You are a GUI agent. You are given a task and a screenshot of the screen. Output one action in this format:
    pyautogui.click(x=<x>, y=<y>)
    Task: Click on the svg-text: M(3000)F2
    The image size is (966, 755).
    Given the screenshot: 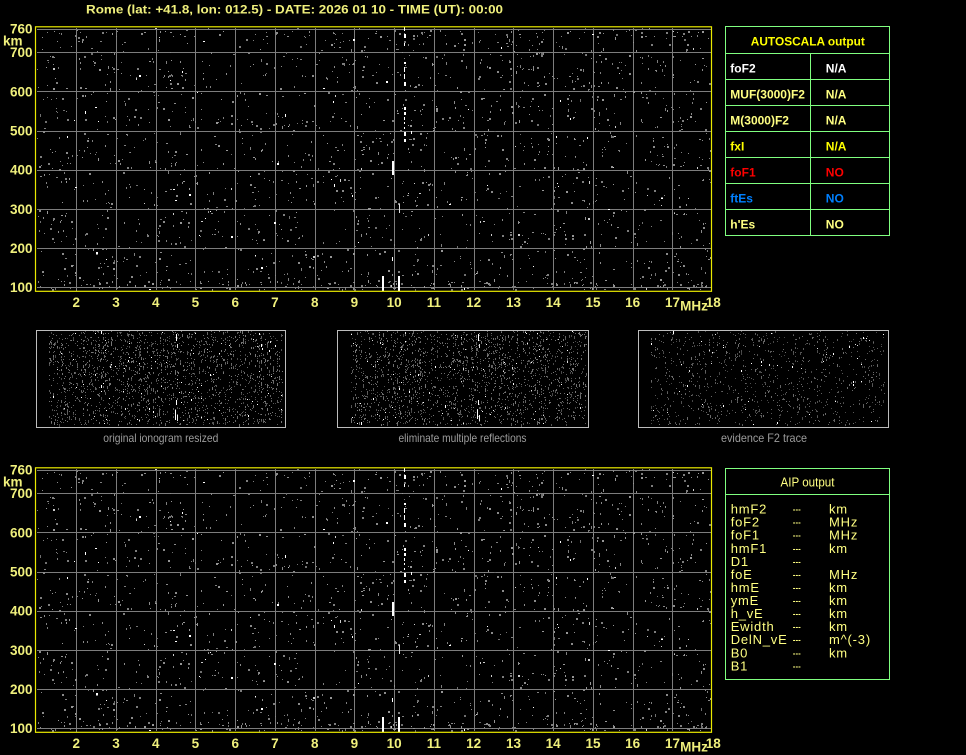 What is the action you would take?
    pyautogui.click(x=759, y=121)
    